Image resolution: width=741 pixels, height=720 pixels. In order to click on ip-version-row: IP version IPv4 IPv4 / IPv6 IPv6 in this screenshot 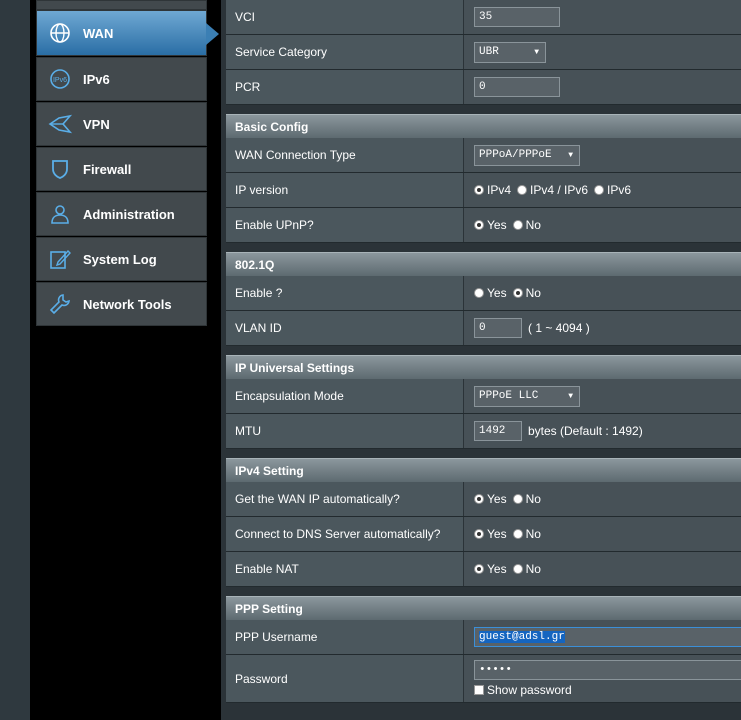, I will do `click(483, 190)`.